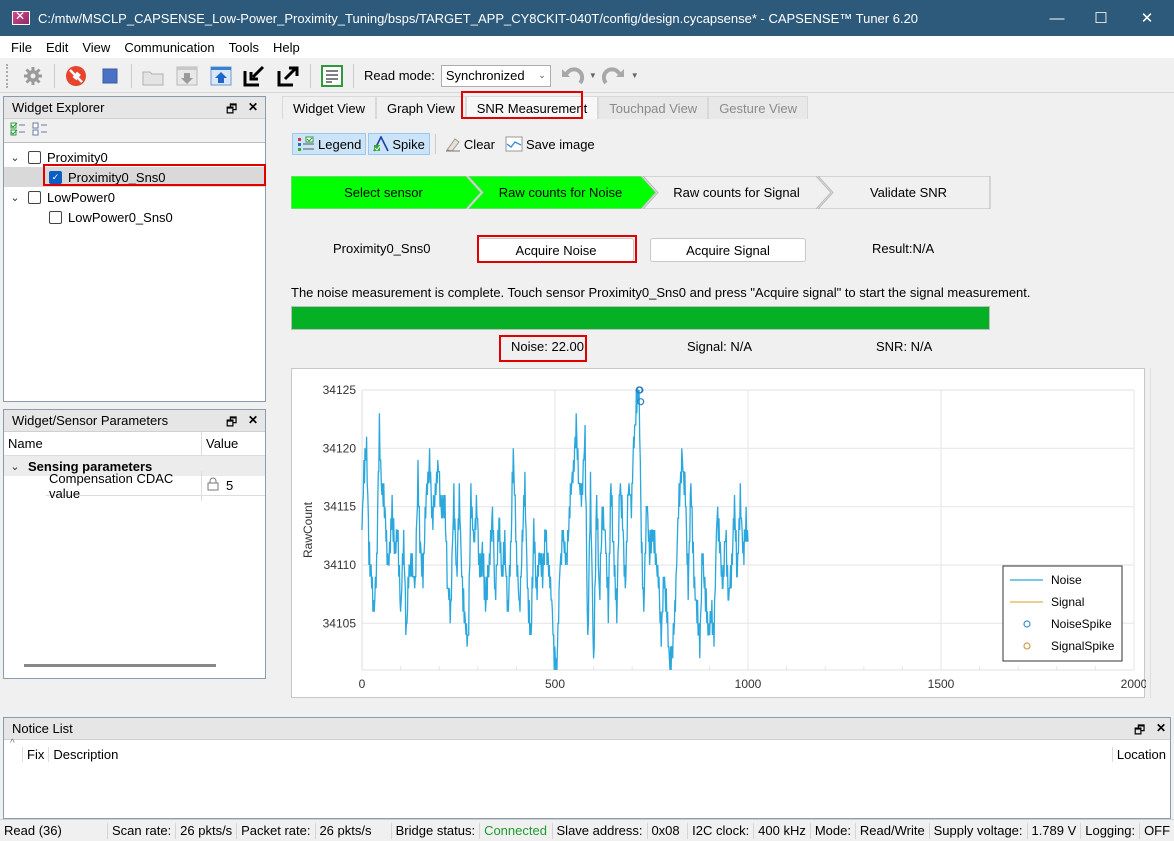 The image size is (1174, 841). I want to click on notice-list-header: ^ Fix Description Location, so click(587, 753).